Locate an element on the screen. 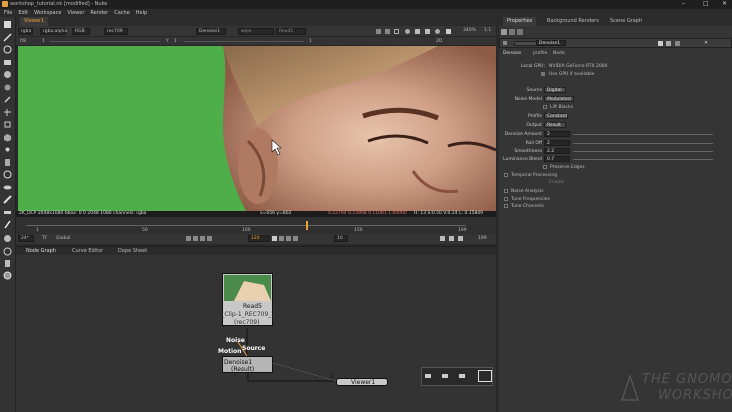 The image size is (732, 412). close-button: ✕ is located at coordinates (724, 3).